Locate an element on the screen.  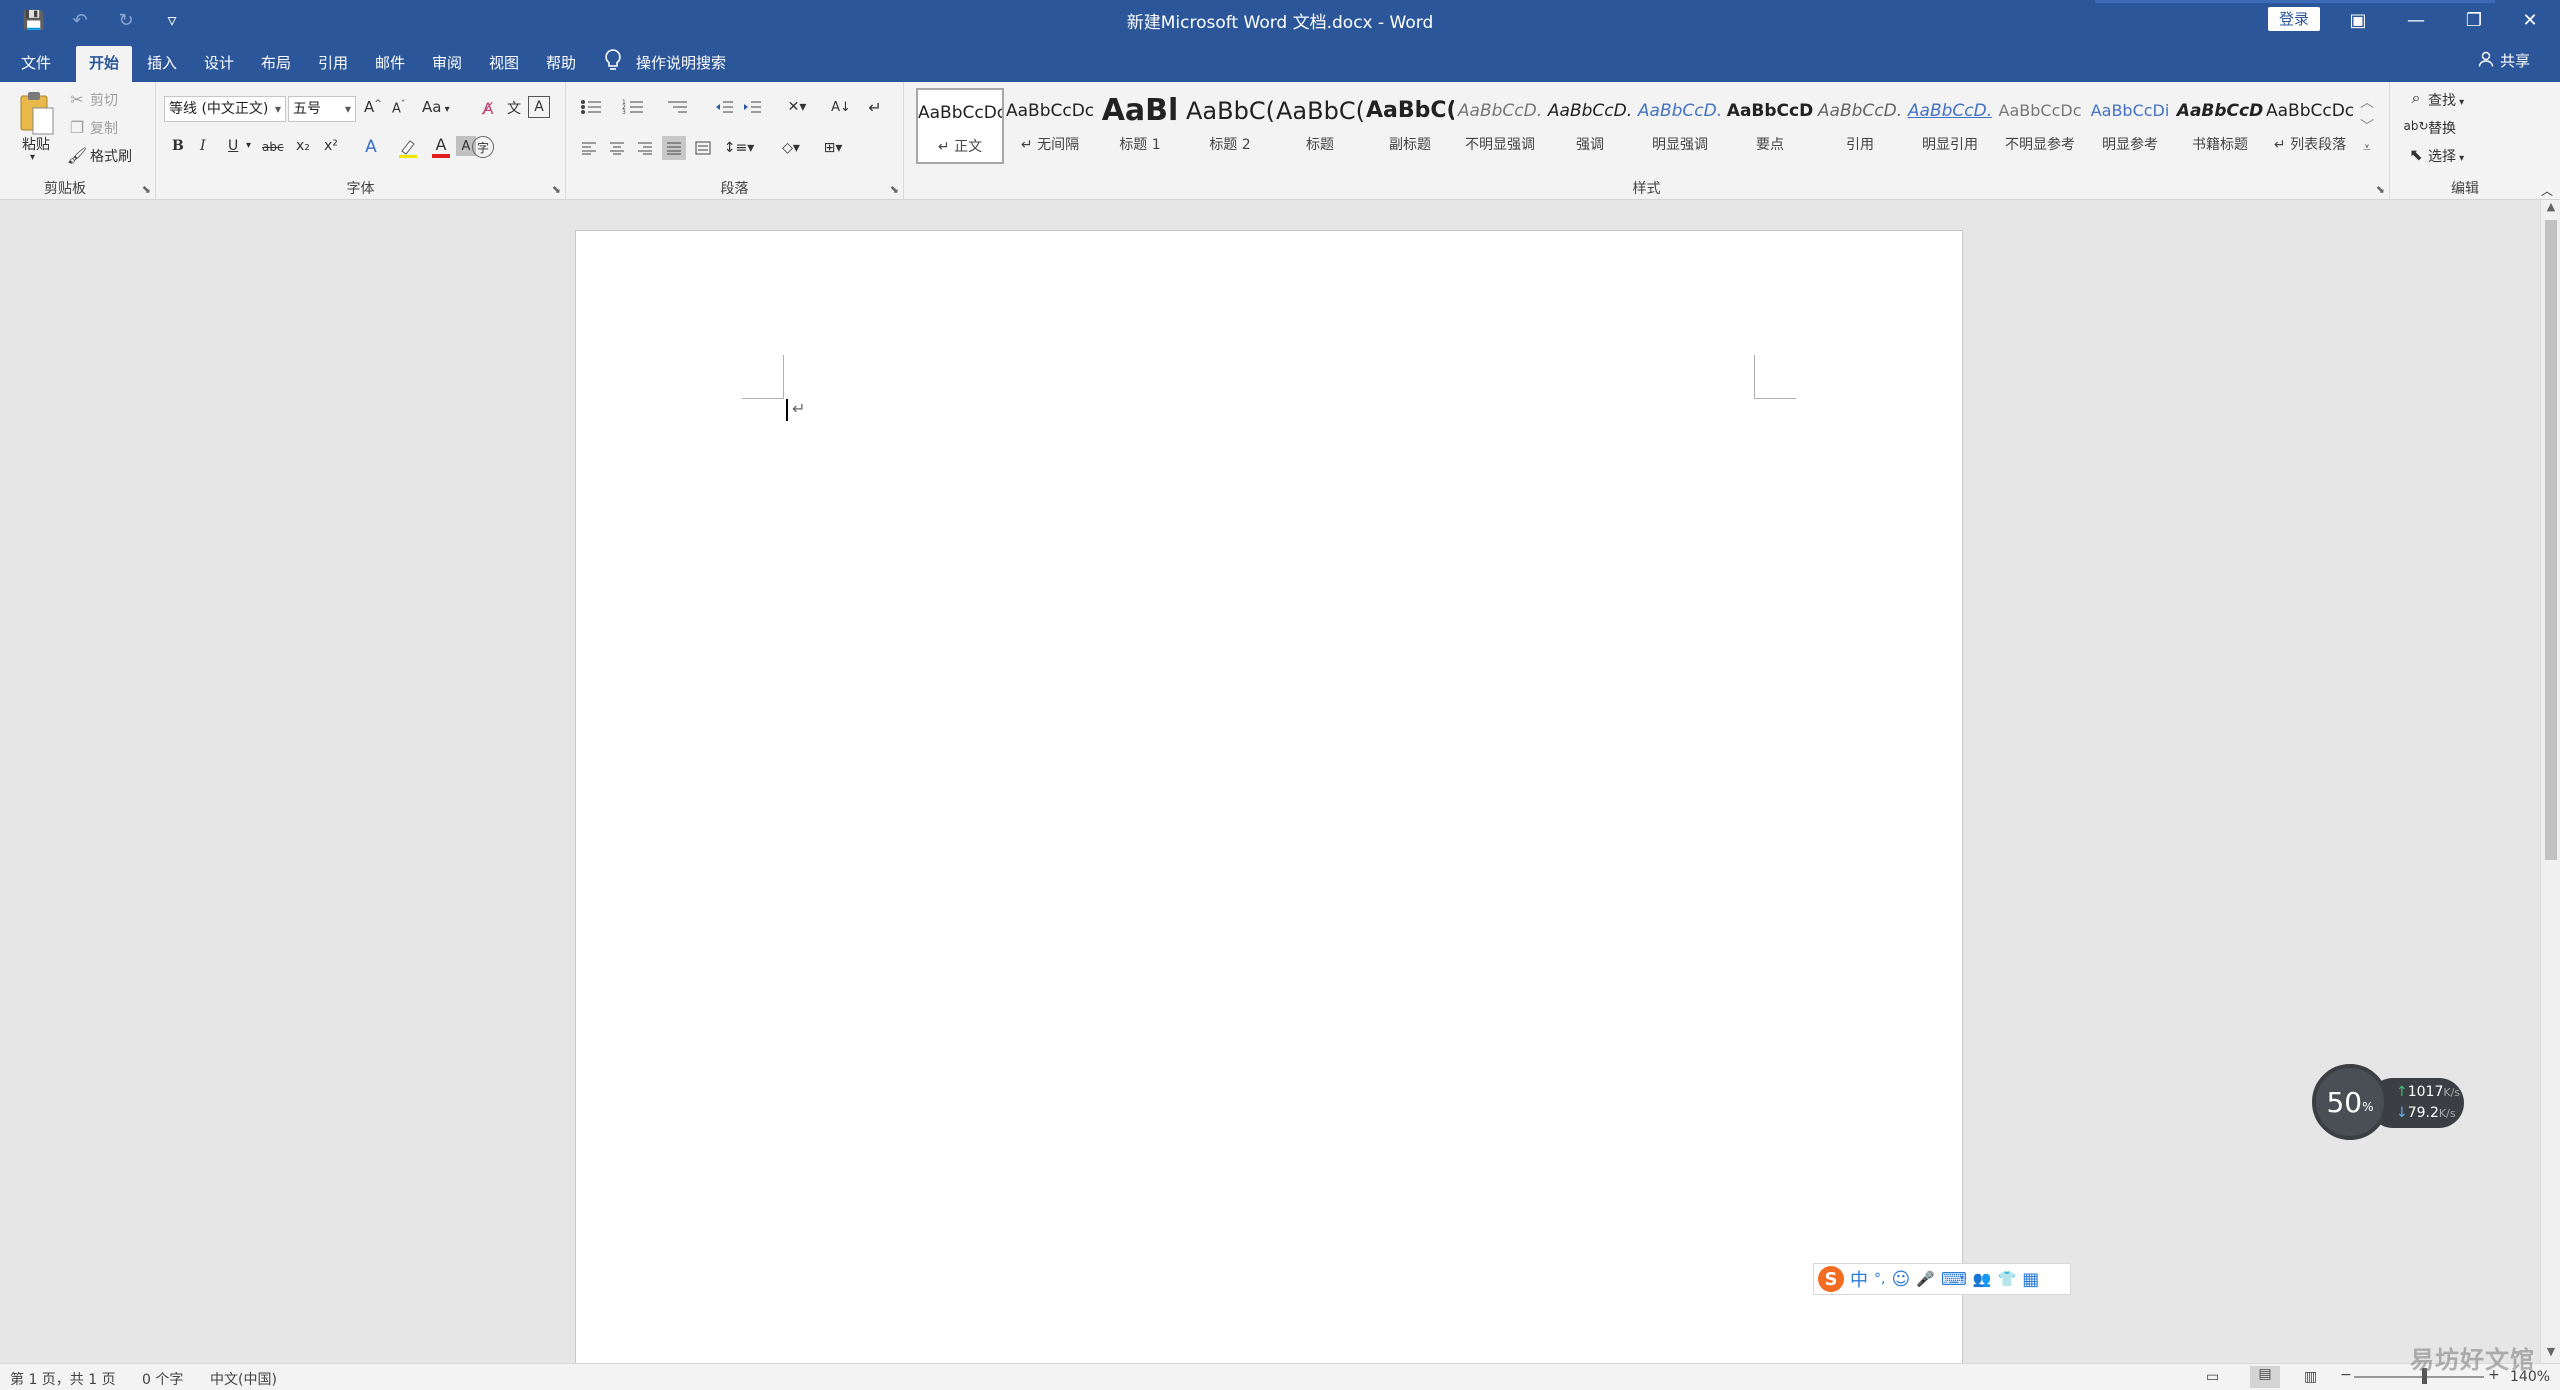
web-layout-icon: ▥ is located at coordinates (2310, 1377).